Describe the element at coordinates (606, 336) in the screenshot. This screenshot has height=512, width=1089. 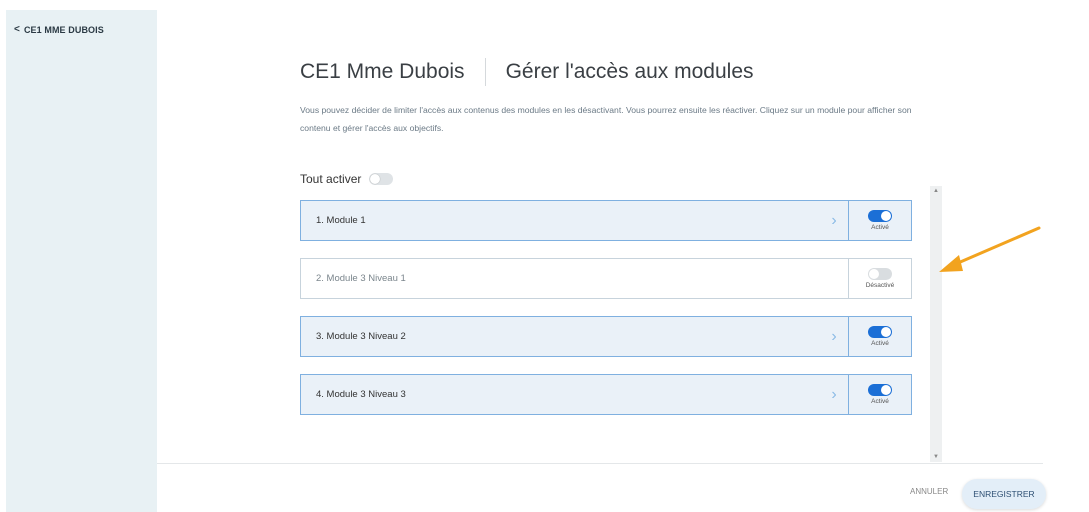
I see `module-row: 3. Module 3 Niveau 2 › Activé` at that location.